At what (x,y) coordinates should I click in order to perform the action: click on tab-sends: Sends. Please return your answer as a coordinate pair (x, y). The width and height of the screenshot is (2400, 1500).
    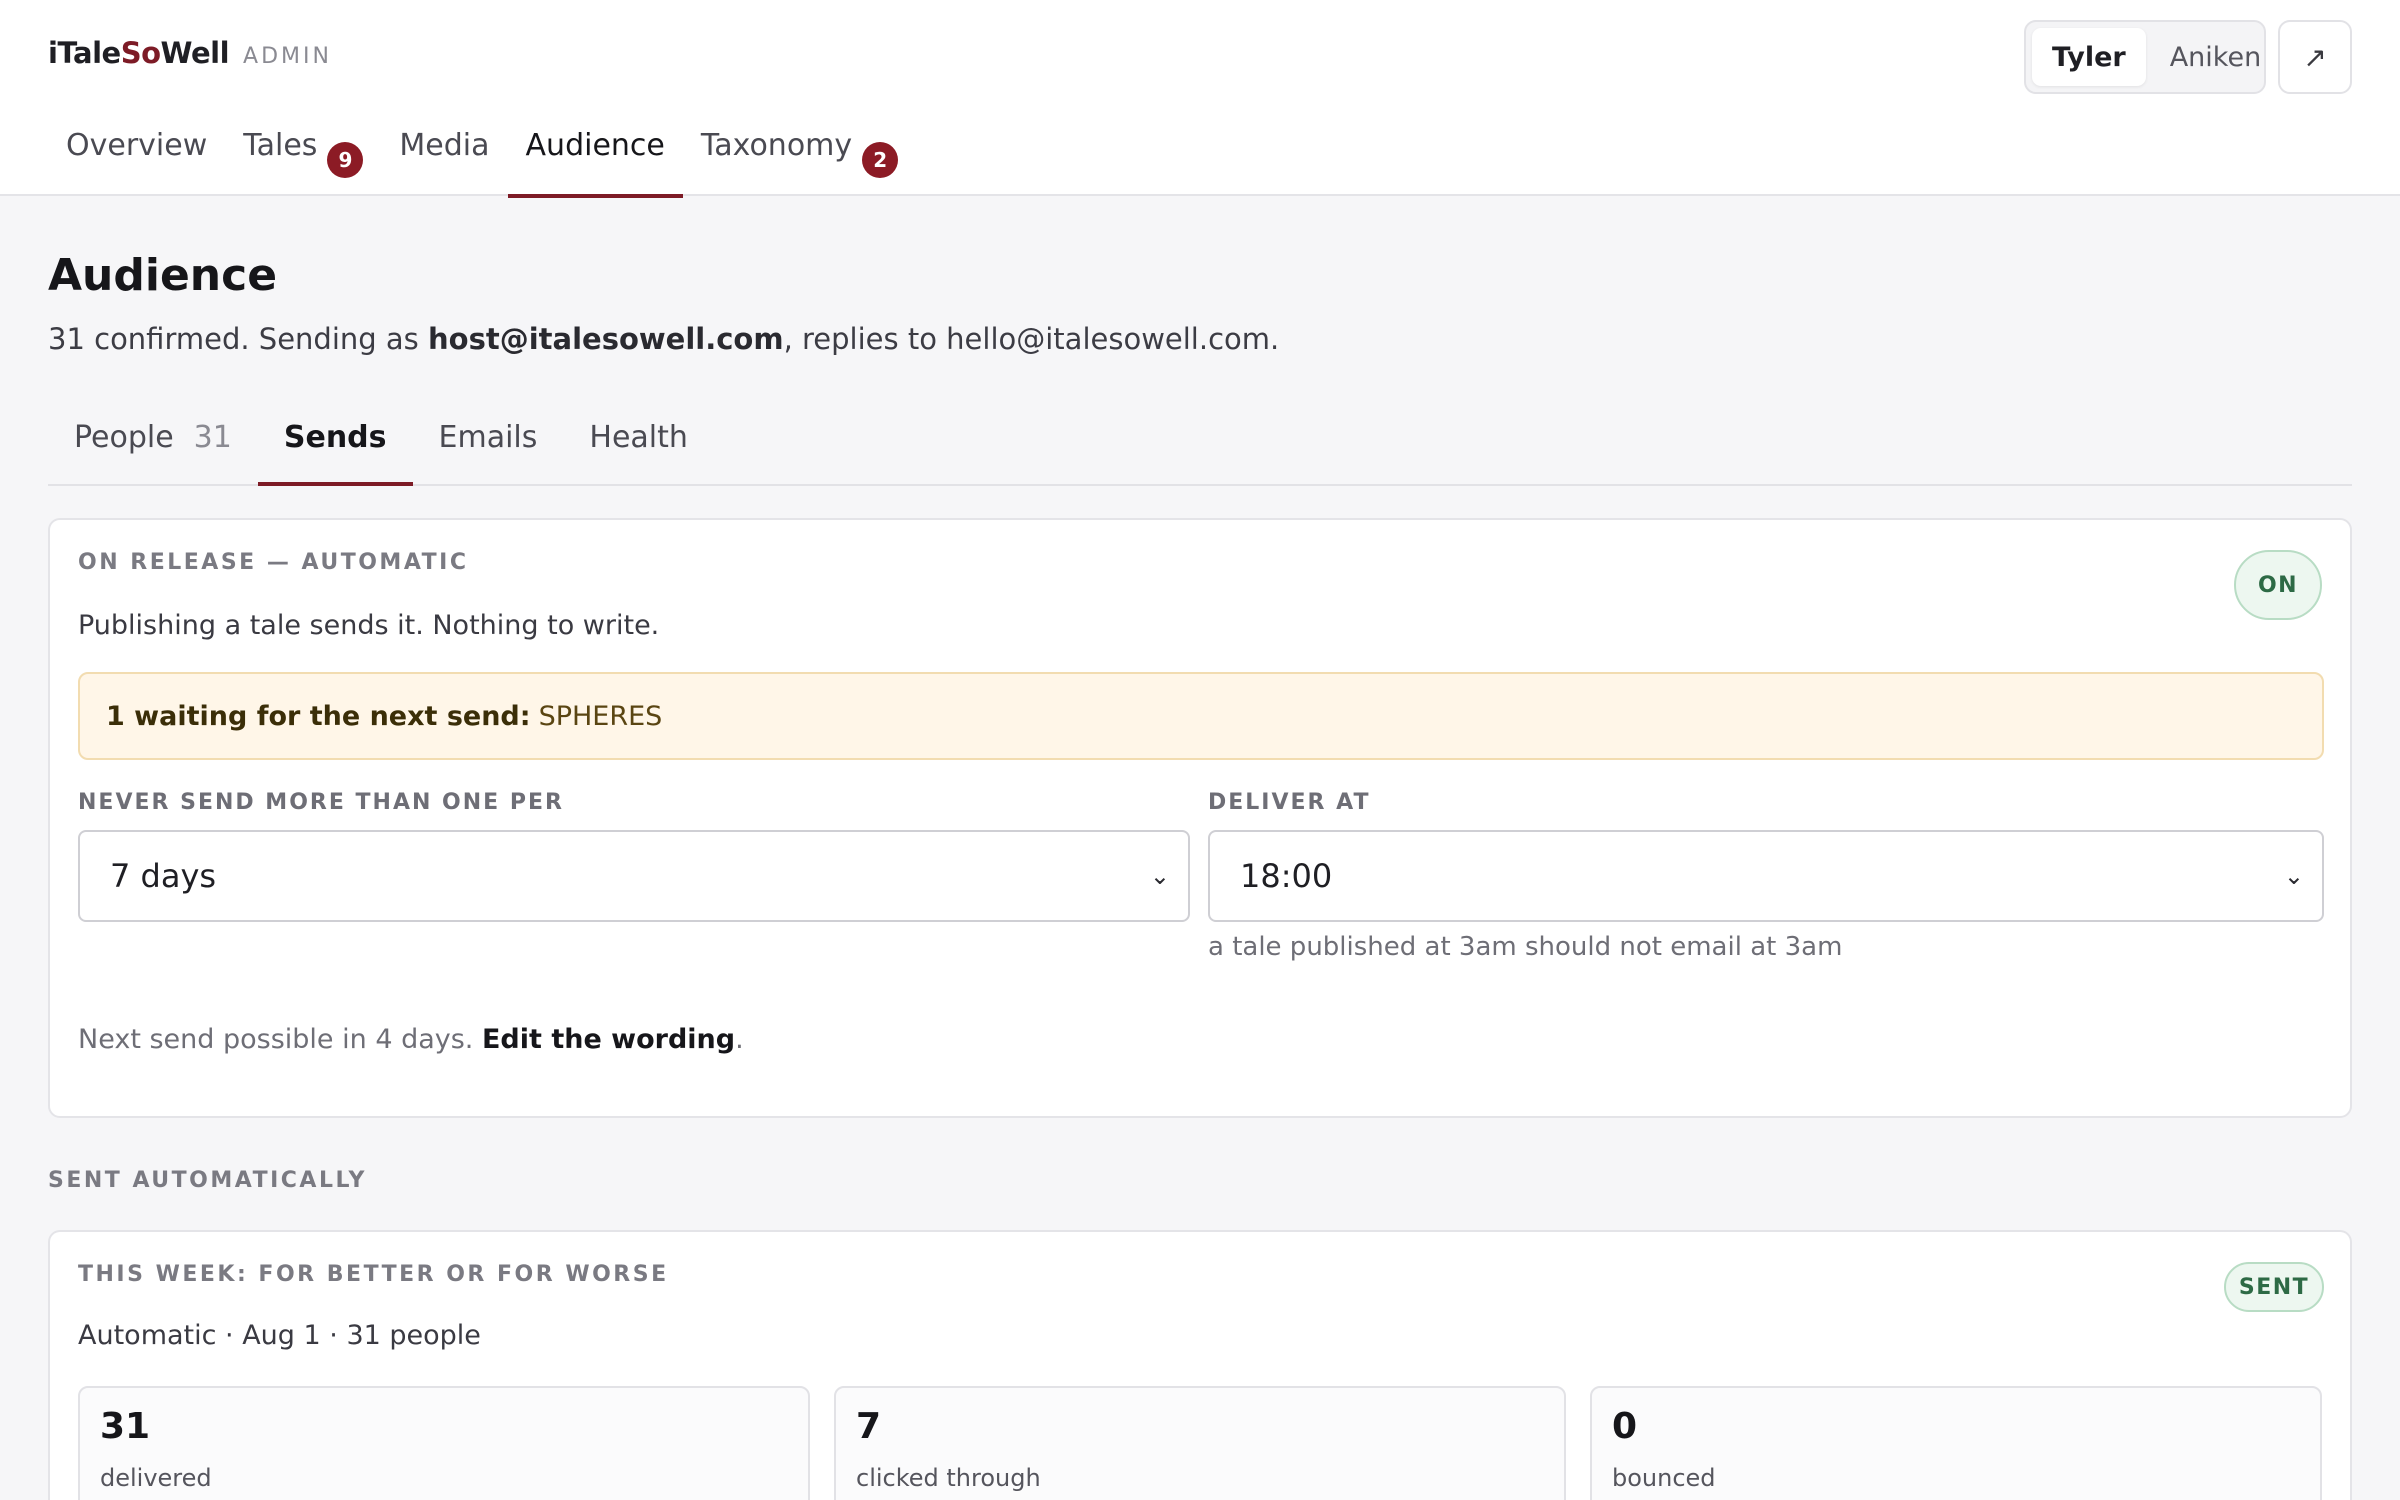
    Looking at the image, I should click on (335, 448).